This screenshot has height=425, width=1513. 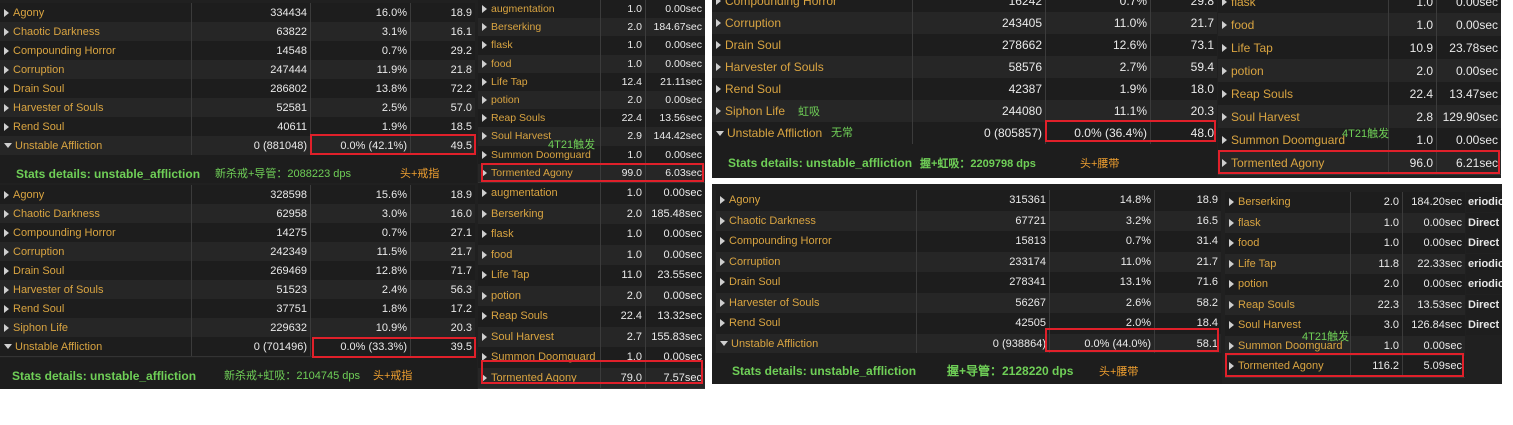 What do you see at coordinates (591, 28) in the screenshot?
I see `buff-row: Berserking 2.0 184.67sec` at bounding box center [591, 28].